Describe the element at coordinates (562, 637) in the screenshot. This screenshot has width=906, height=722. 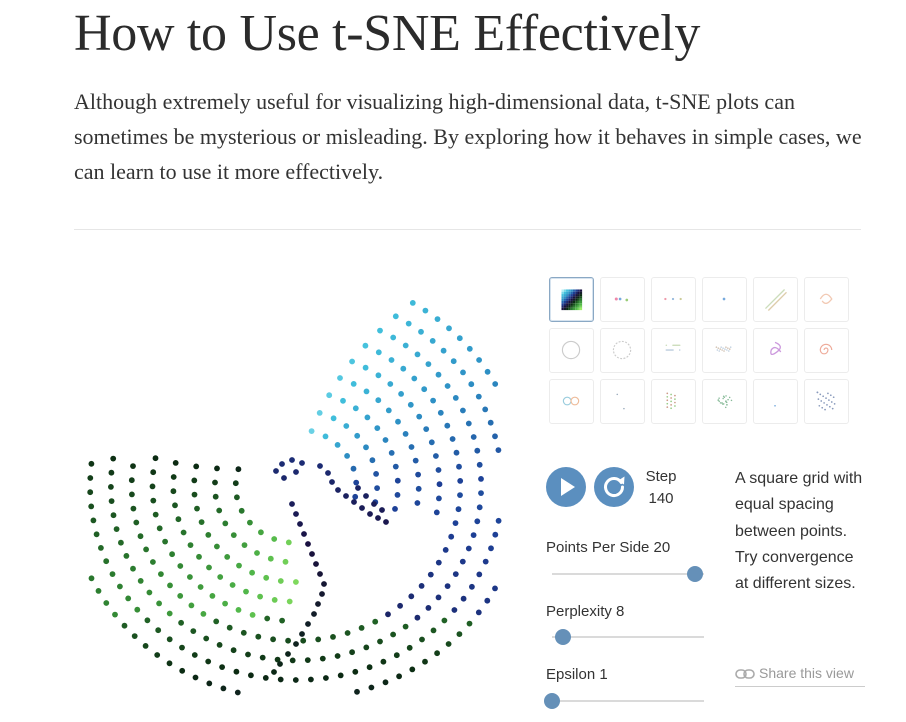
I see `perplexity-slider-knob` at that location.